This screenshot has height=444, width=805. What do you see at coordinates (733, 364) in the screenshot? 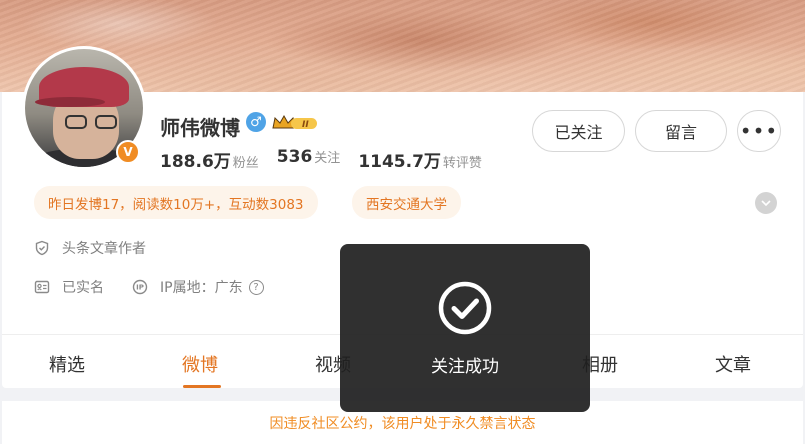
I see `tab-articles: 文章` at bounding box center [733, 364].